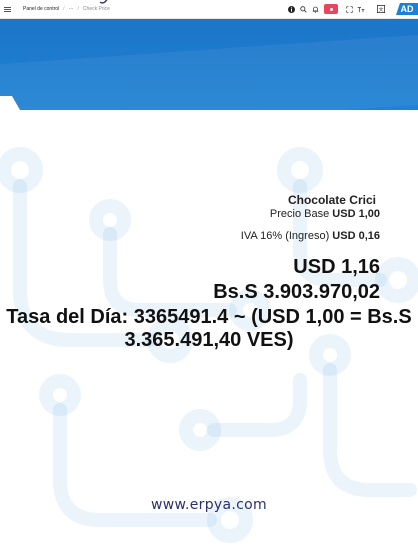 Image resolution: width=418 pixels, height=559 pixels. What do you see at coordinates (209, 505) in the screenshot?
I see `footer-url: www.erpya.com` at bounding box center [209, 505].